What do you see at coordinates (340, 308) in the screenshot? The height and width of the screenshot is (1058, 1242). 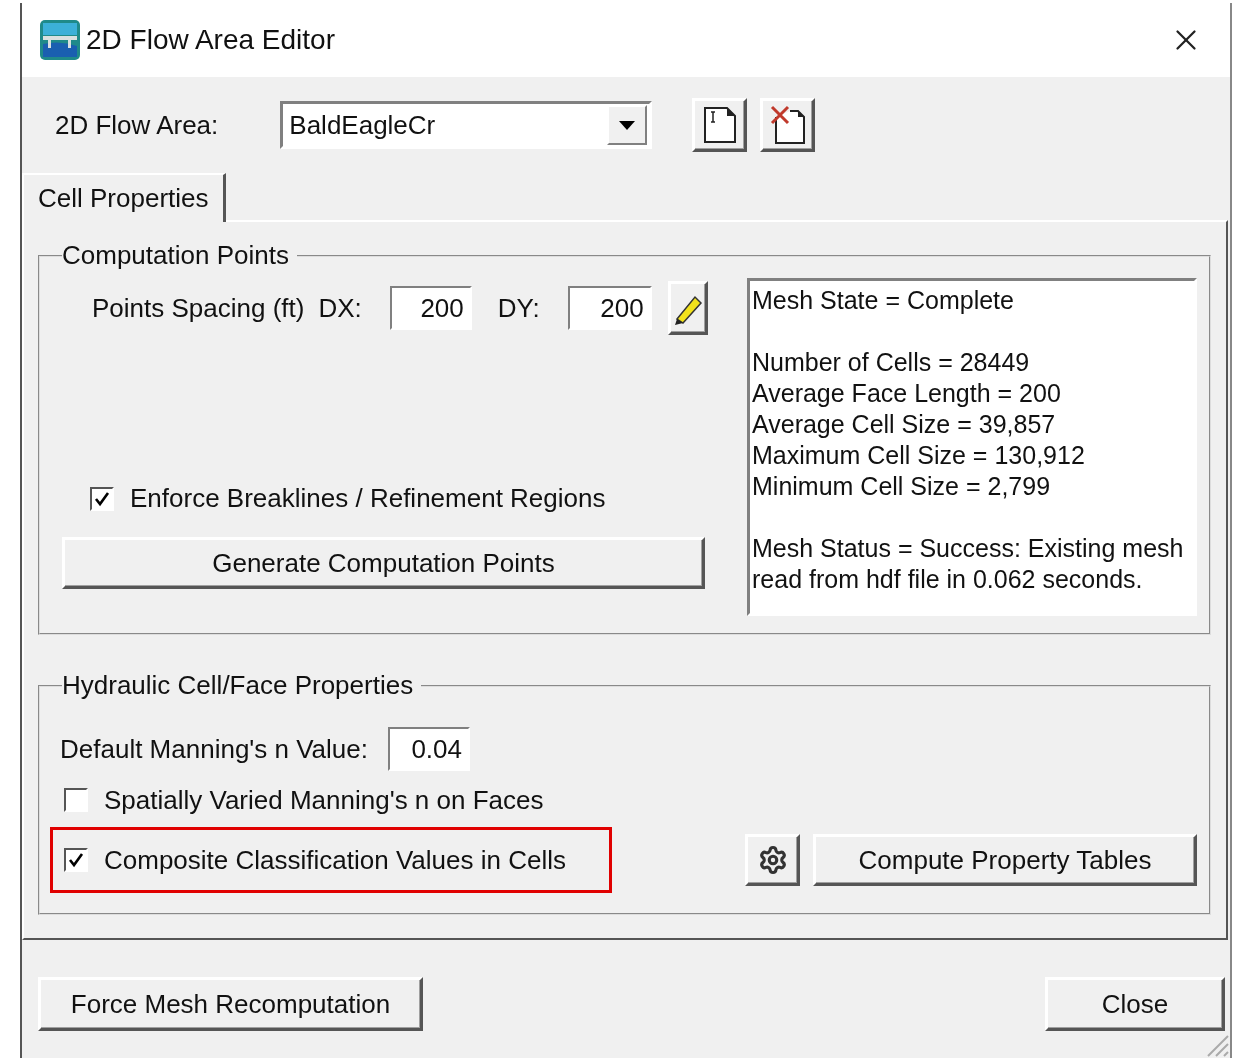 I see `field-label: DX:` at bounding box center [340, 308].